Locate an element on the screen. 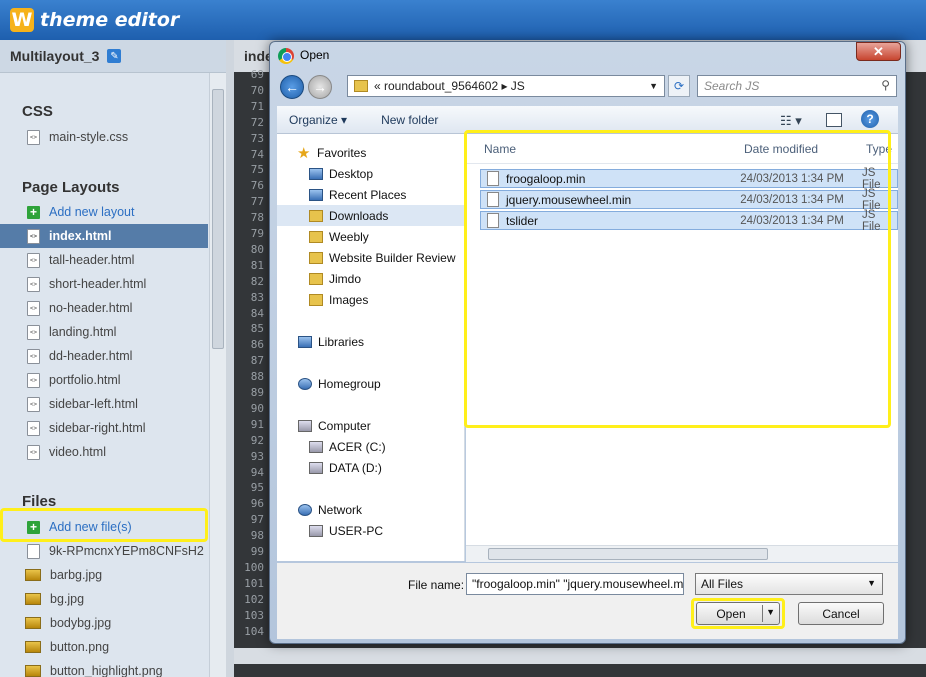 The width and height of the screenshot is (926, 677). breadcrumb: « roundabout_9564602 ▸ JS is located at coordinates (449, 86).